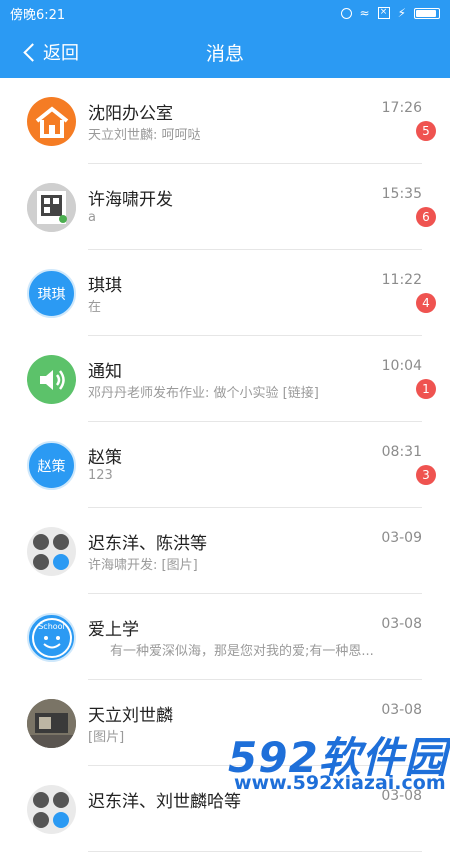 The width and height of the screenshot is (450, 852). What do you see at coordinates (426, 475) in the screenshot?
I see `unread-badge: 3` at bounding box center [426, 475].